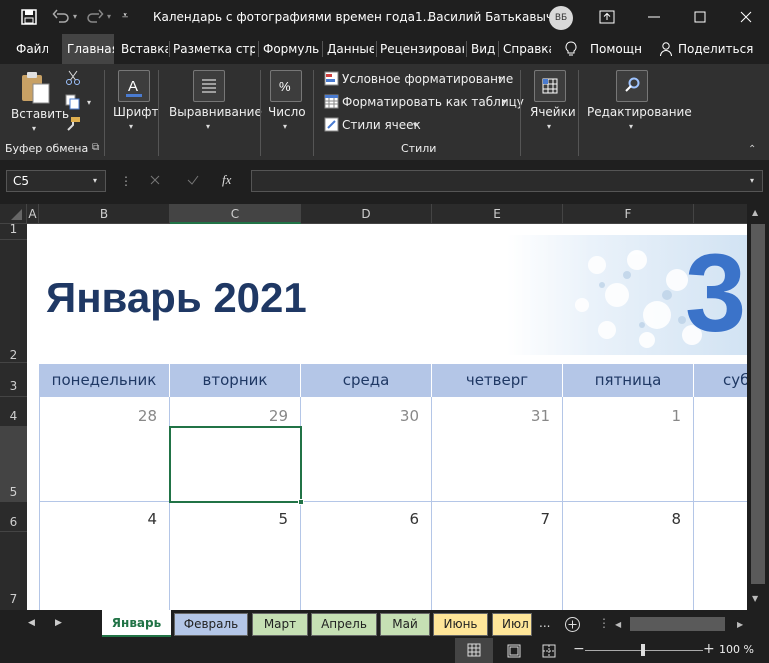  What do you see at coordinates (752, 180) in the screenshot?
I see `expand-formula-bar-icon: ▾` at bounding box center [752, 180].